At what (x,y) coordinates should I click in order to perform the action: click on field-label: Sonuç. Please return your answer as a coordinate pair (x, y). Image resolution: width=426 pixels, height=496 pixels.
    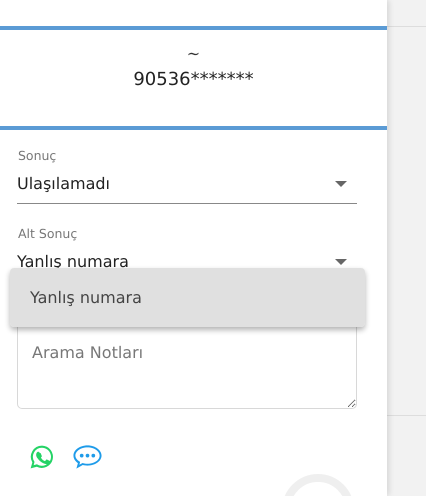
    Looking at the image, I should click on (37, 156).